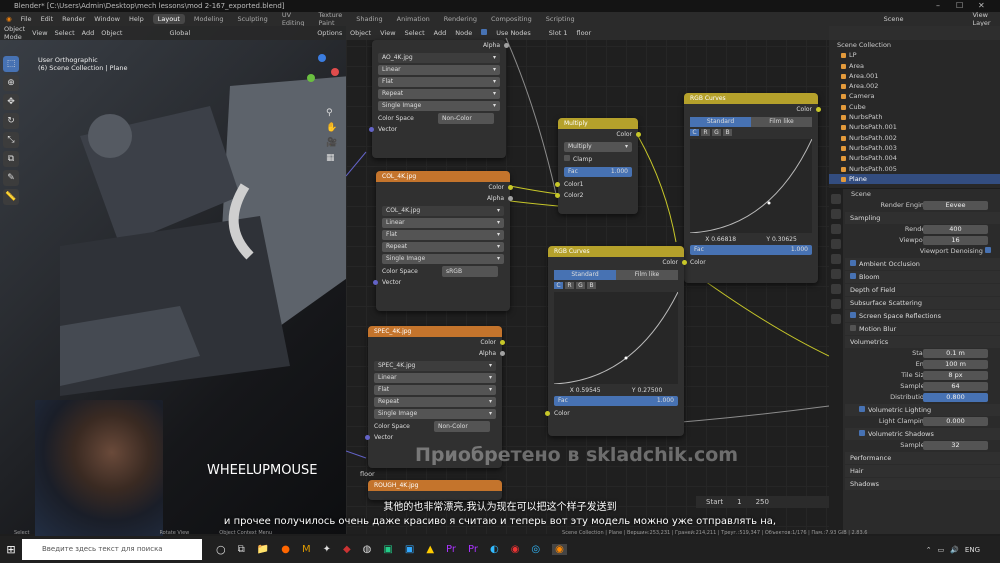 This screenshot has height=563, width=1000. What do you see at coordinates (347, 549) in the screenshot?
I see `app-red-icon: ◆` at bounding box center [347, 549].